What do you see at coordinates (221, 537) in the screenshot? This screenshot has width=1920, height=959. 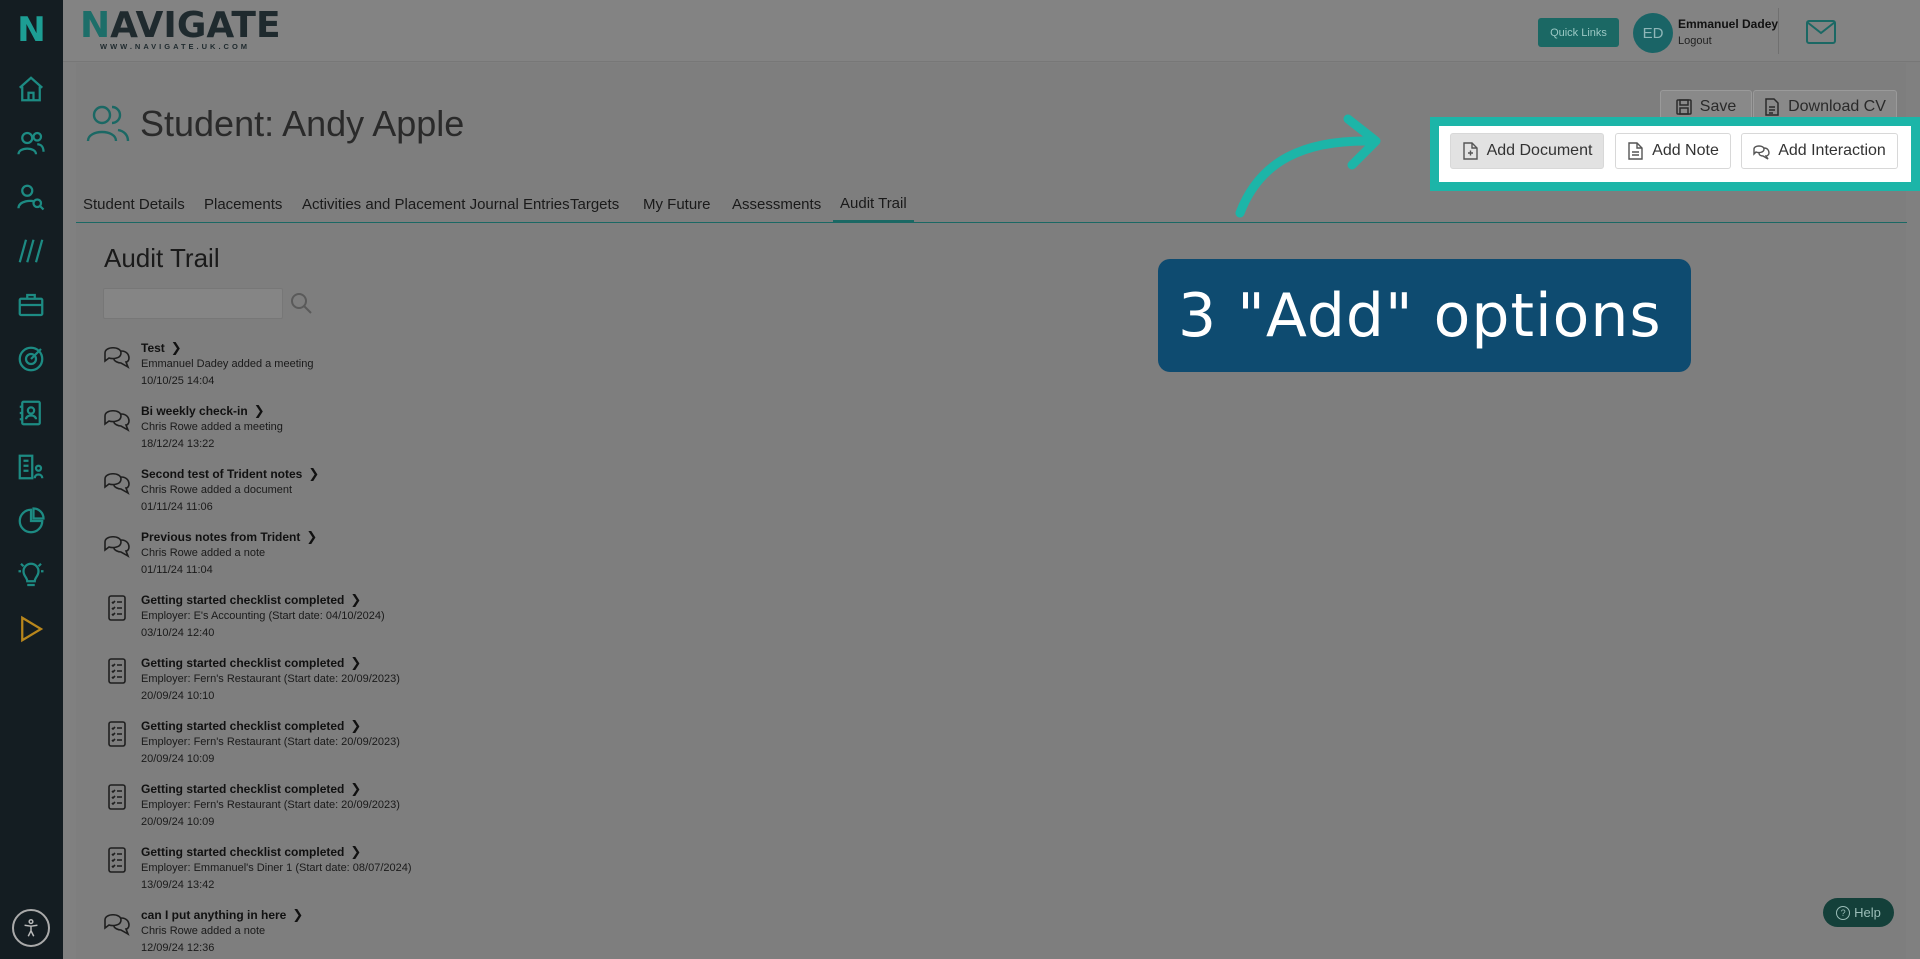 I see `entry-title-text: Previous notes from Trident` at bounding box center [221, 537].